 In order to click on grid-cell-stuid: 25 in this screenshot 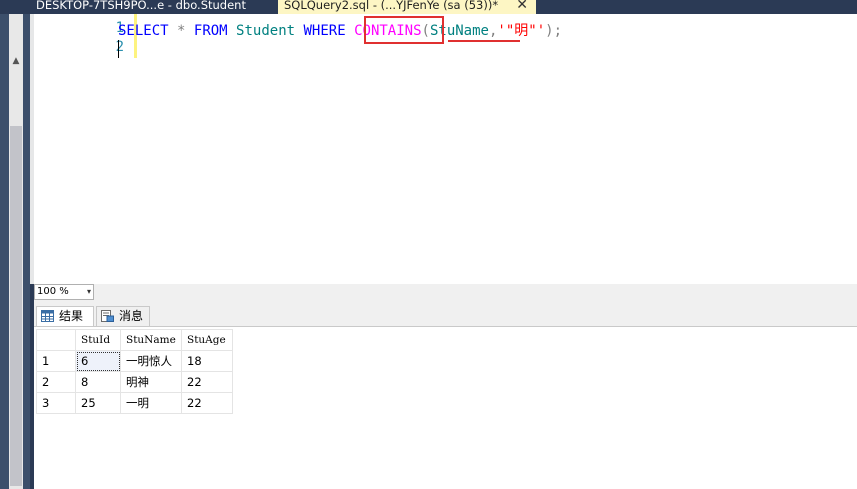, I will do `click(98, 403)`.